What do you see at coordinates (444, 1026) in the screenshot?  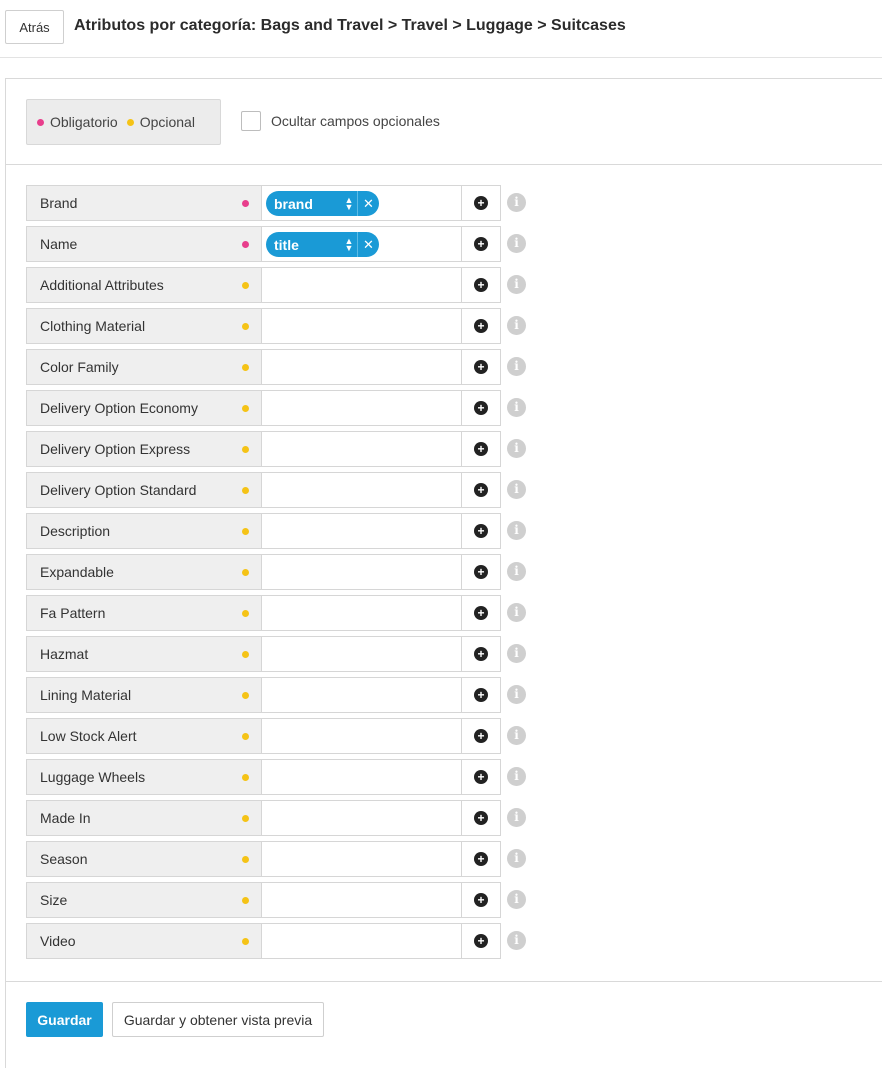 I see `footer: Guardar Guardar y obtener vista previa` at bounding box center [444, 1026].